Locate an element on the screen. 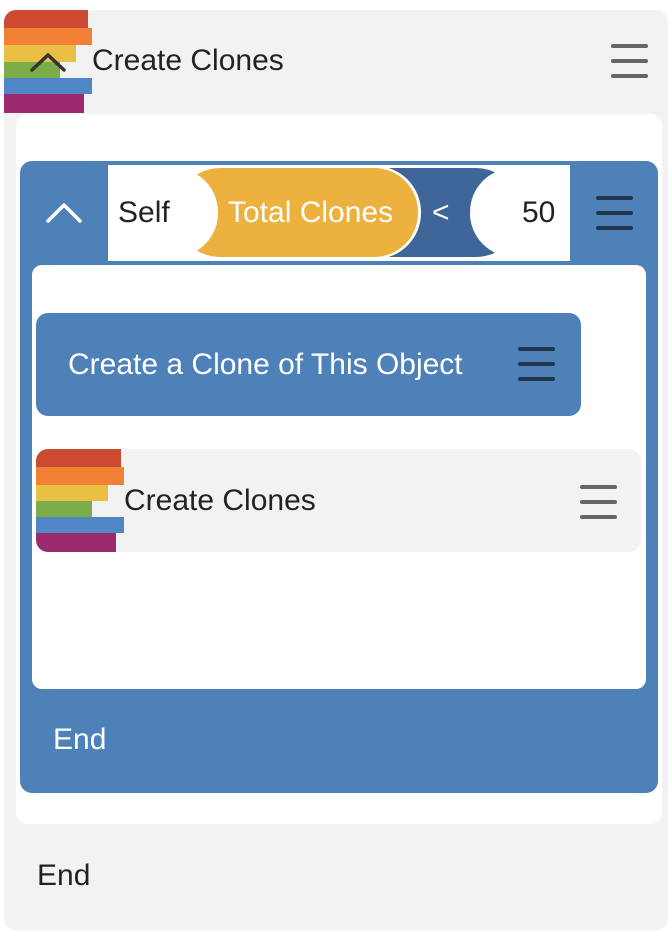  rainbow-stripes-icon is located at coordinates (81, 500).